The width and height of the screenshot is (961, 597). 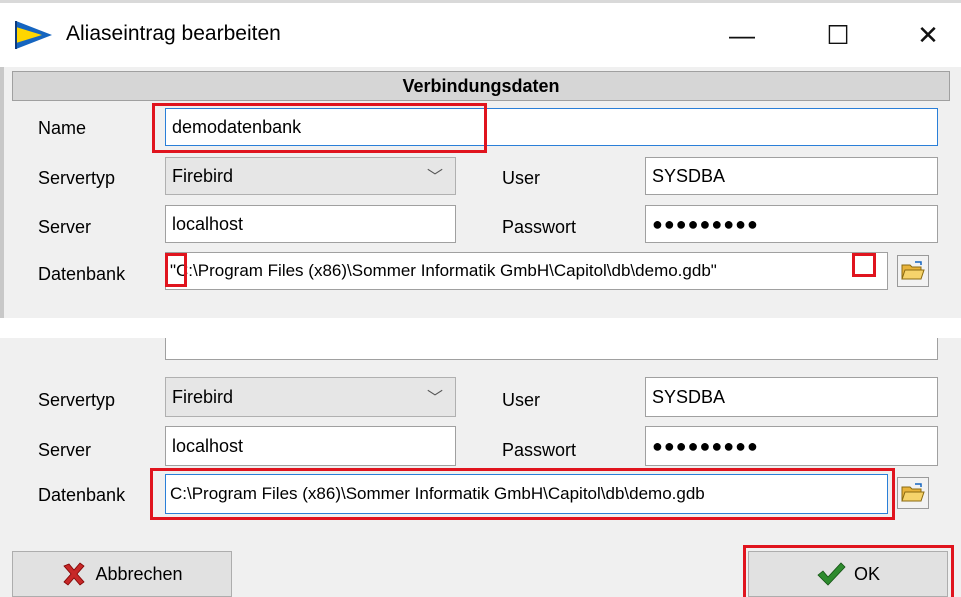 I want to click on close-button: ✕, so click(x=927, y=35).